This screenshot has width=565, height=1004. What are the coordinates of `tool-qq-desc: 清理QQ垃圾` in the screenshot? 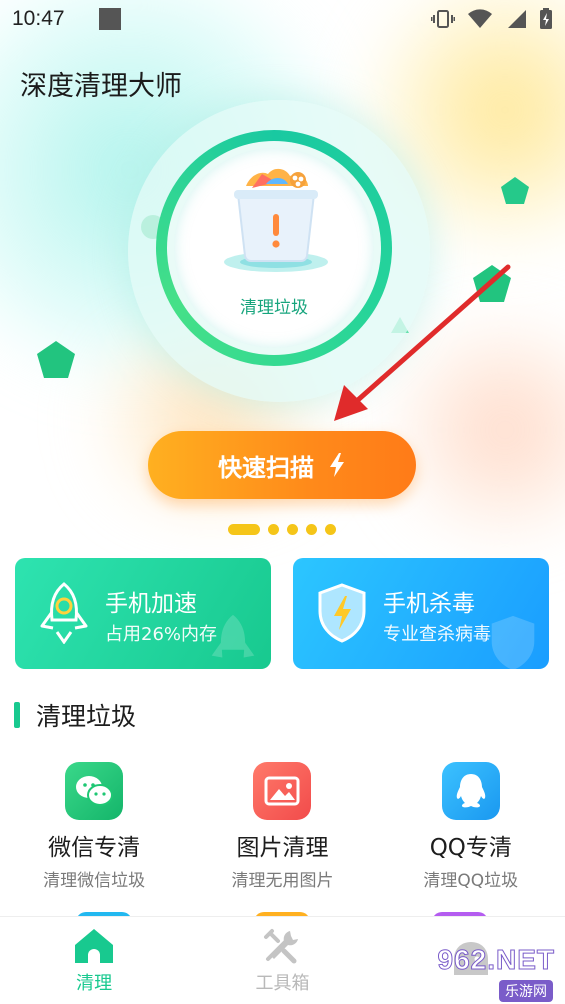 It's located at (471, 881).